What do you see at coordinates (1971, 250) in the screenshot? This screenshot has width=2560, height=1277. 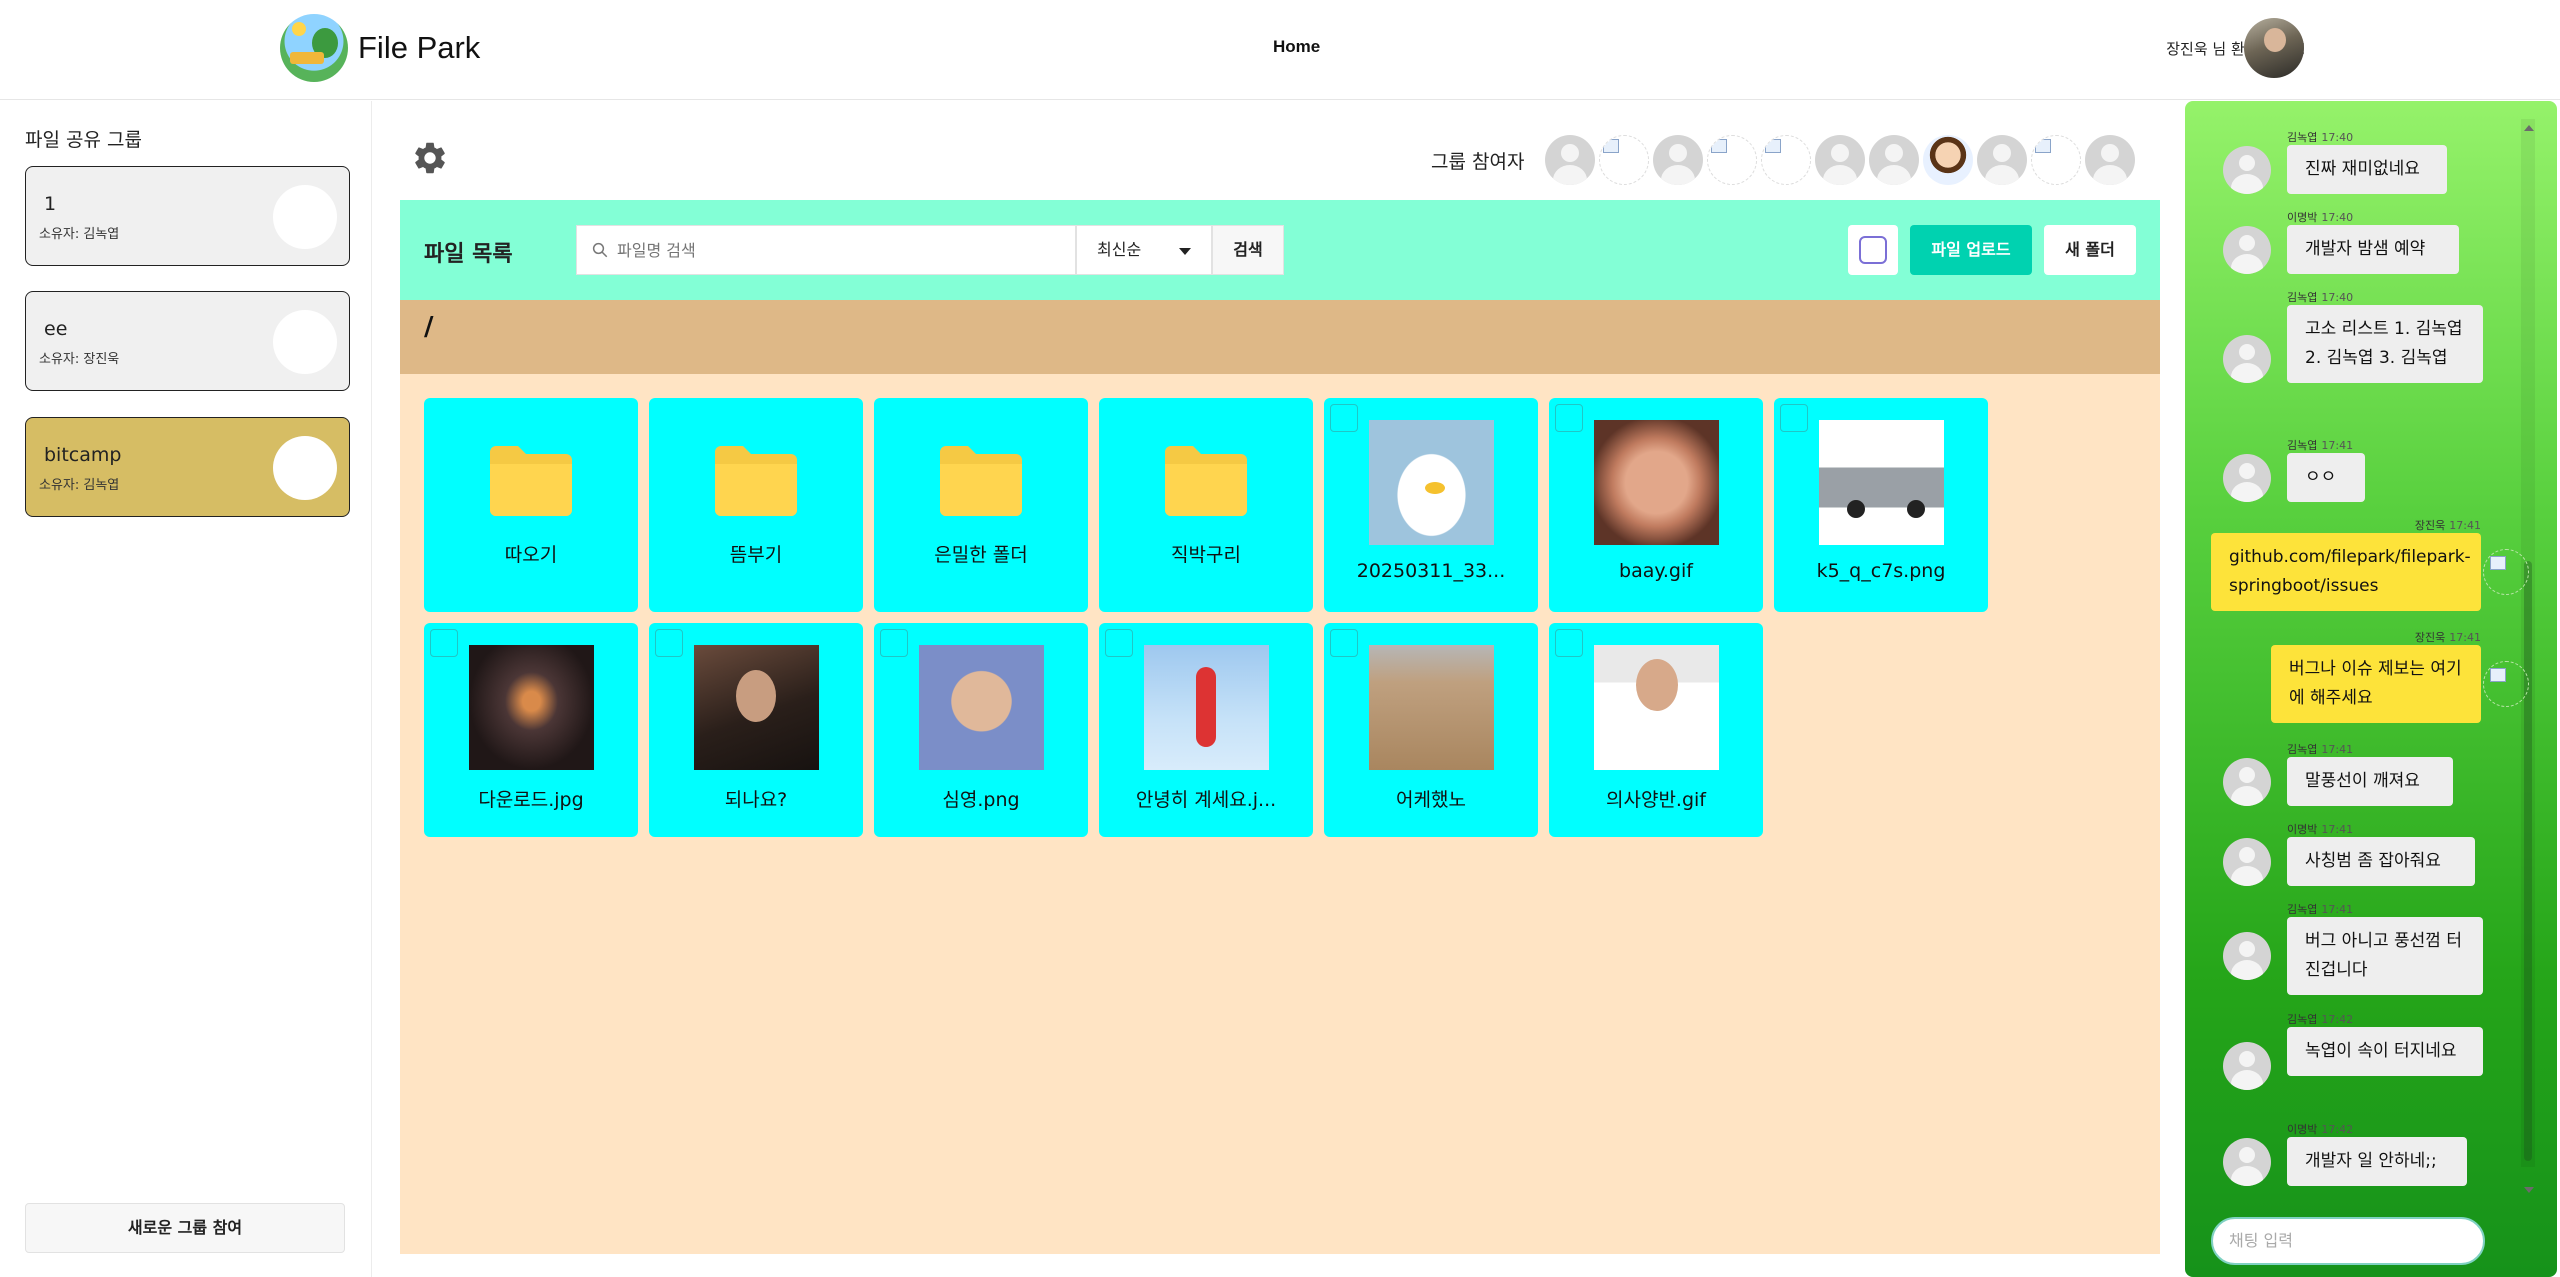 I see `upload-file-button: 파일 업로드` at bounding box center [1971, 250].